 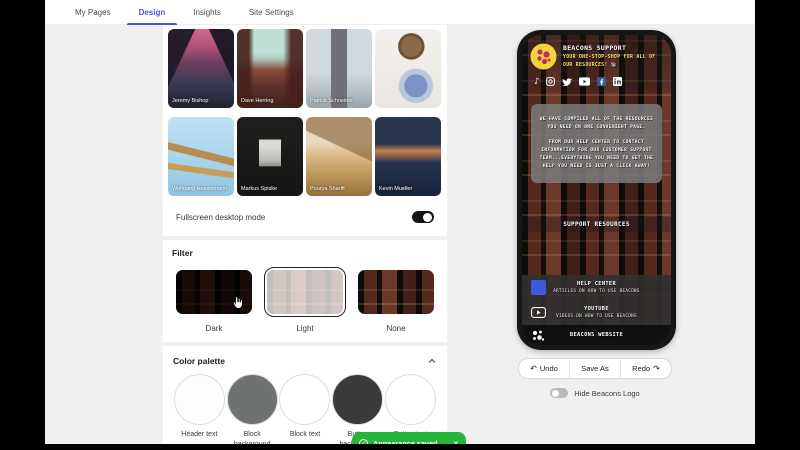 I want to click on photo-credit: Jeremy Bishop, so click(x=190, y=101).